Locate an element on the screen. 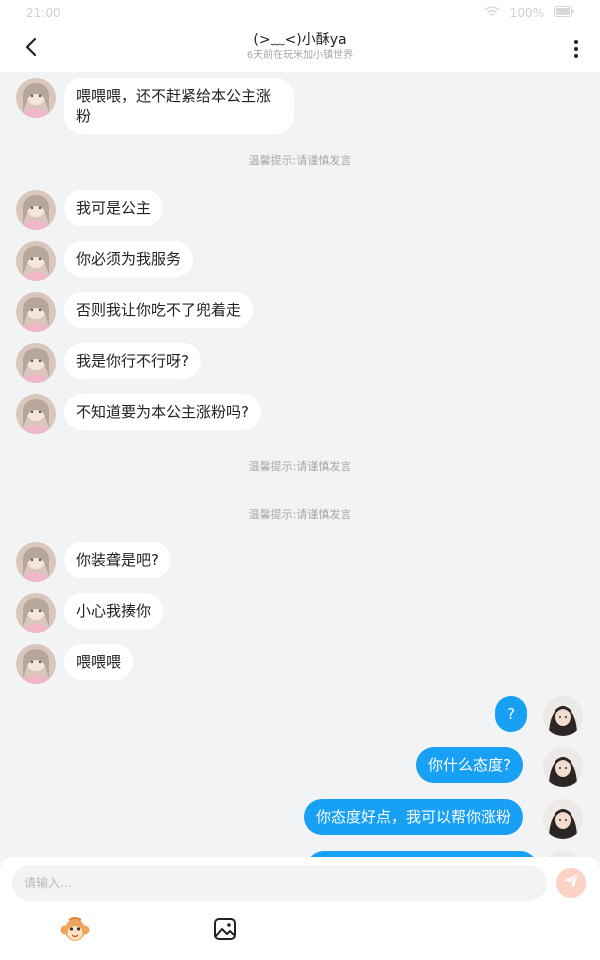 This screenshot has width=600, height=960. received-bubble: 你装聋是吧? is located at coordinates (117, 560).